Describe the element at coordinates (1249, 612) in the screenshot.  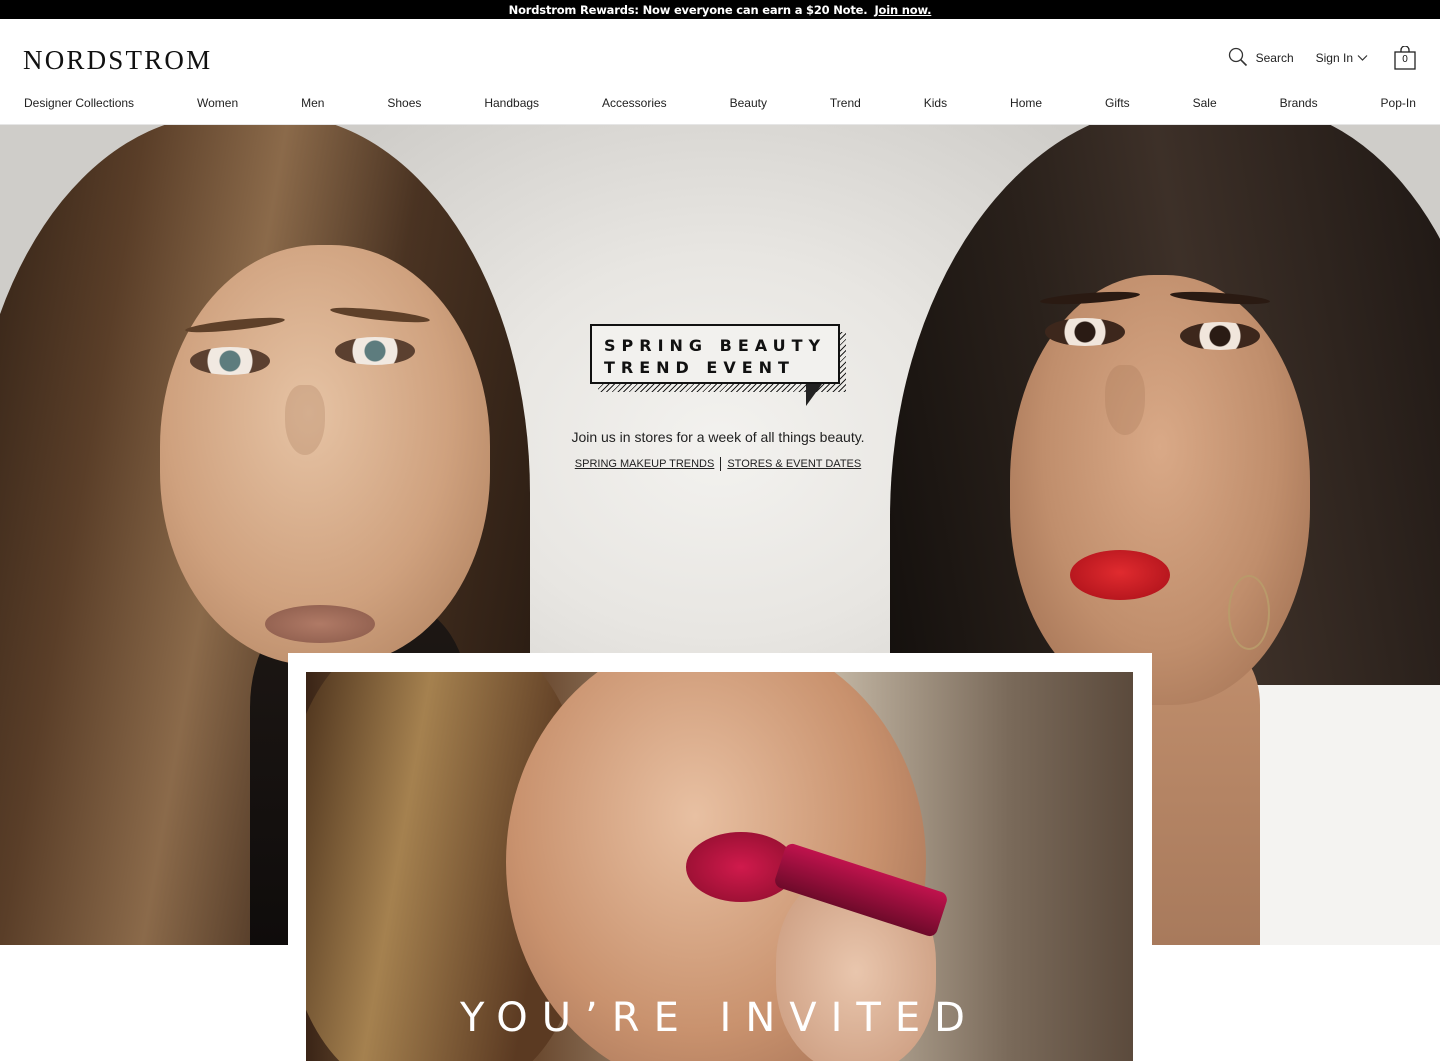
I see `hoop-earring` at that location.